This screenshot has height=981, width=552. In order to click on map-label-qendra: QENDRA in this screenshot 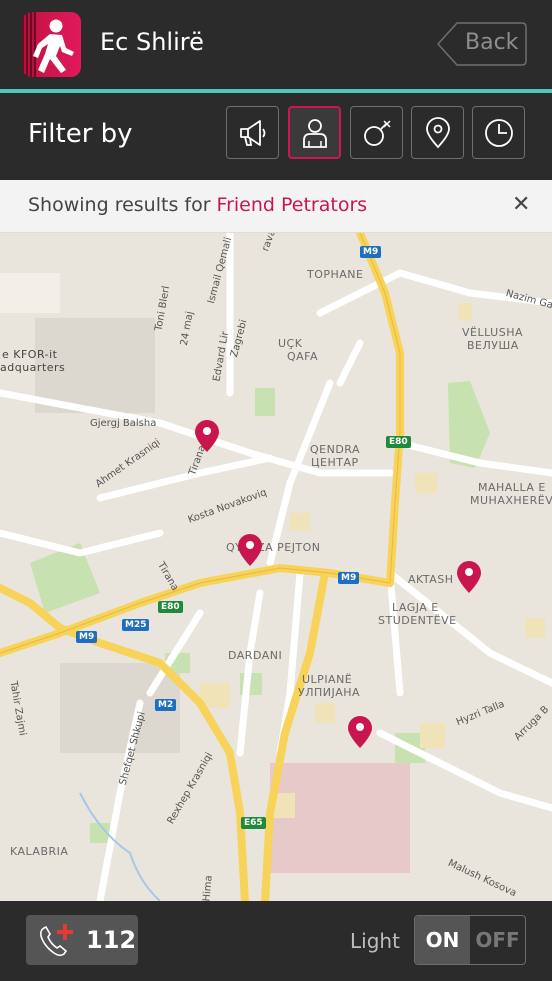, I will do `click(335, 449)`.